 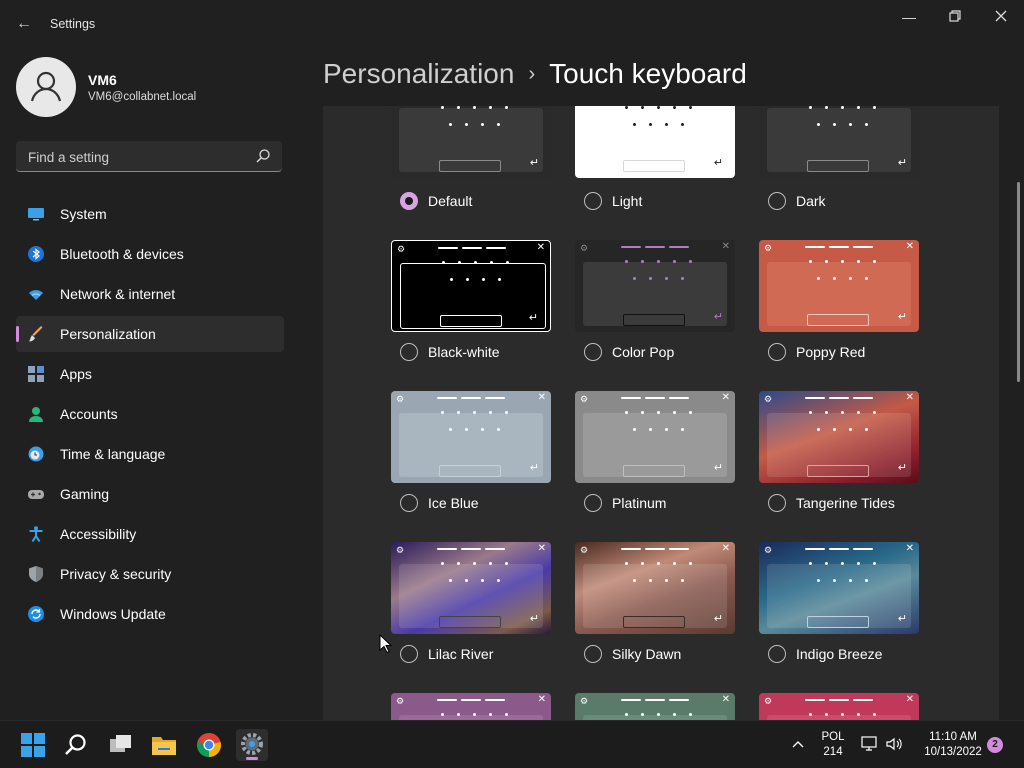 I want to click on start-button, so click(x=33, y=745).